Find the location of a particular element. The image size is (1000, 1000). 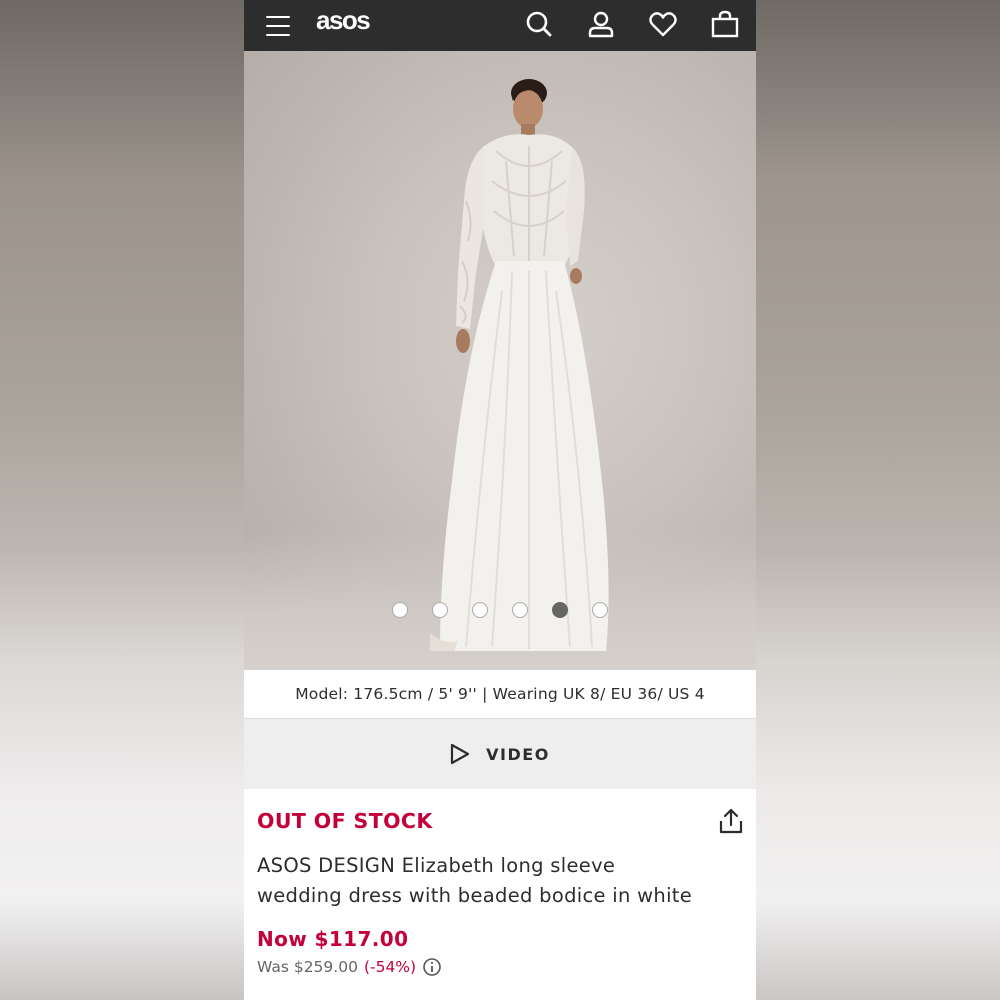

video-label: VIDEO is located at coordinates (518, 754).